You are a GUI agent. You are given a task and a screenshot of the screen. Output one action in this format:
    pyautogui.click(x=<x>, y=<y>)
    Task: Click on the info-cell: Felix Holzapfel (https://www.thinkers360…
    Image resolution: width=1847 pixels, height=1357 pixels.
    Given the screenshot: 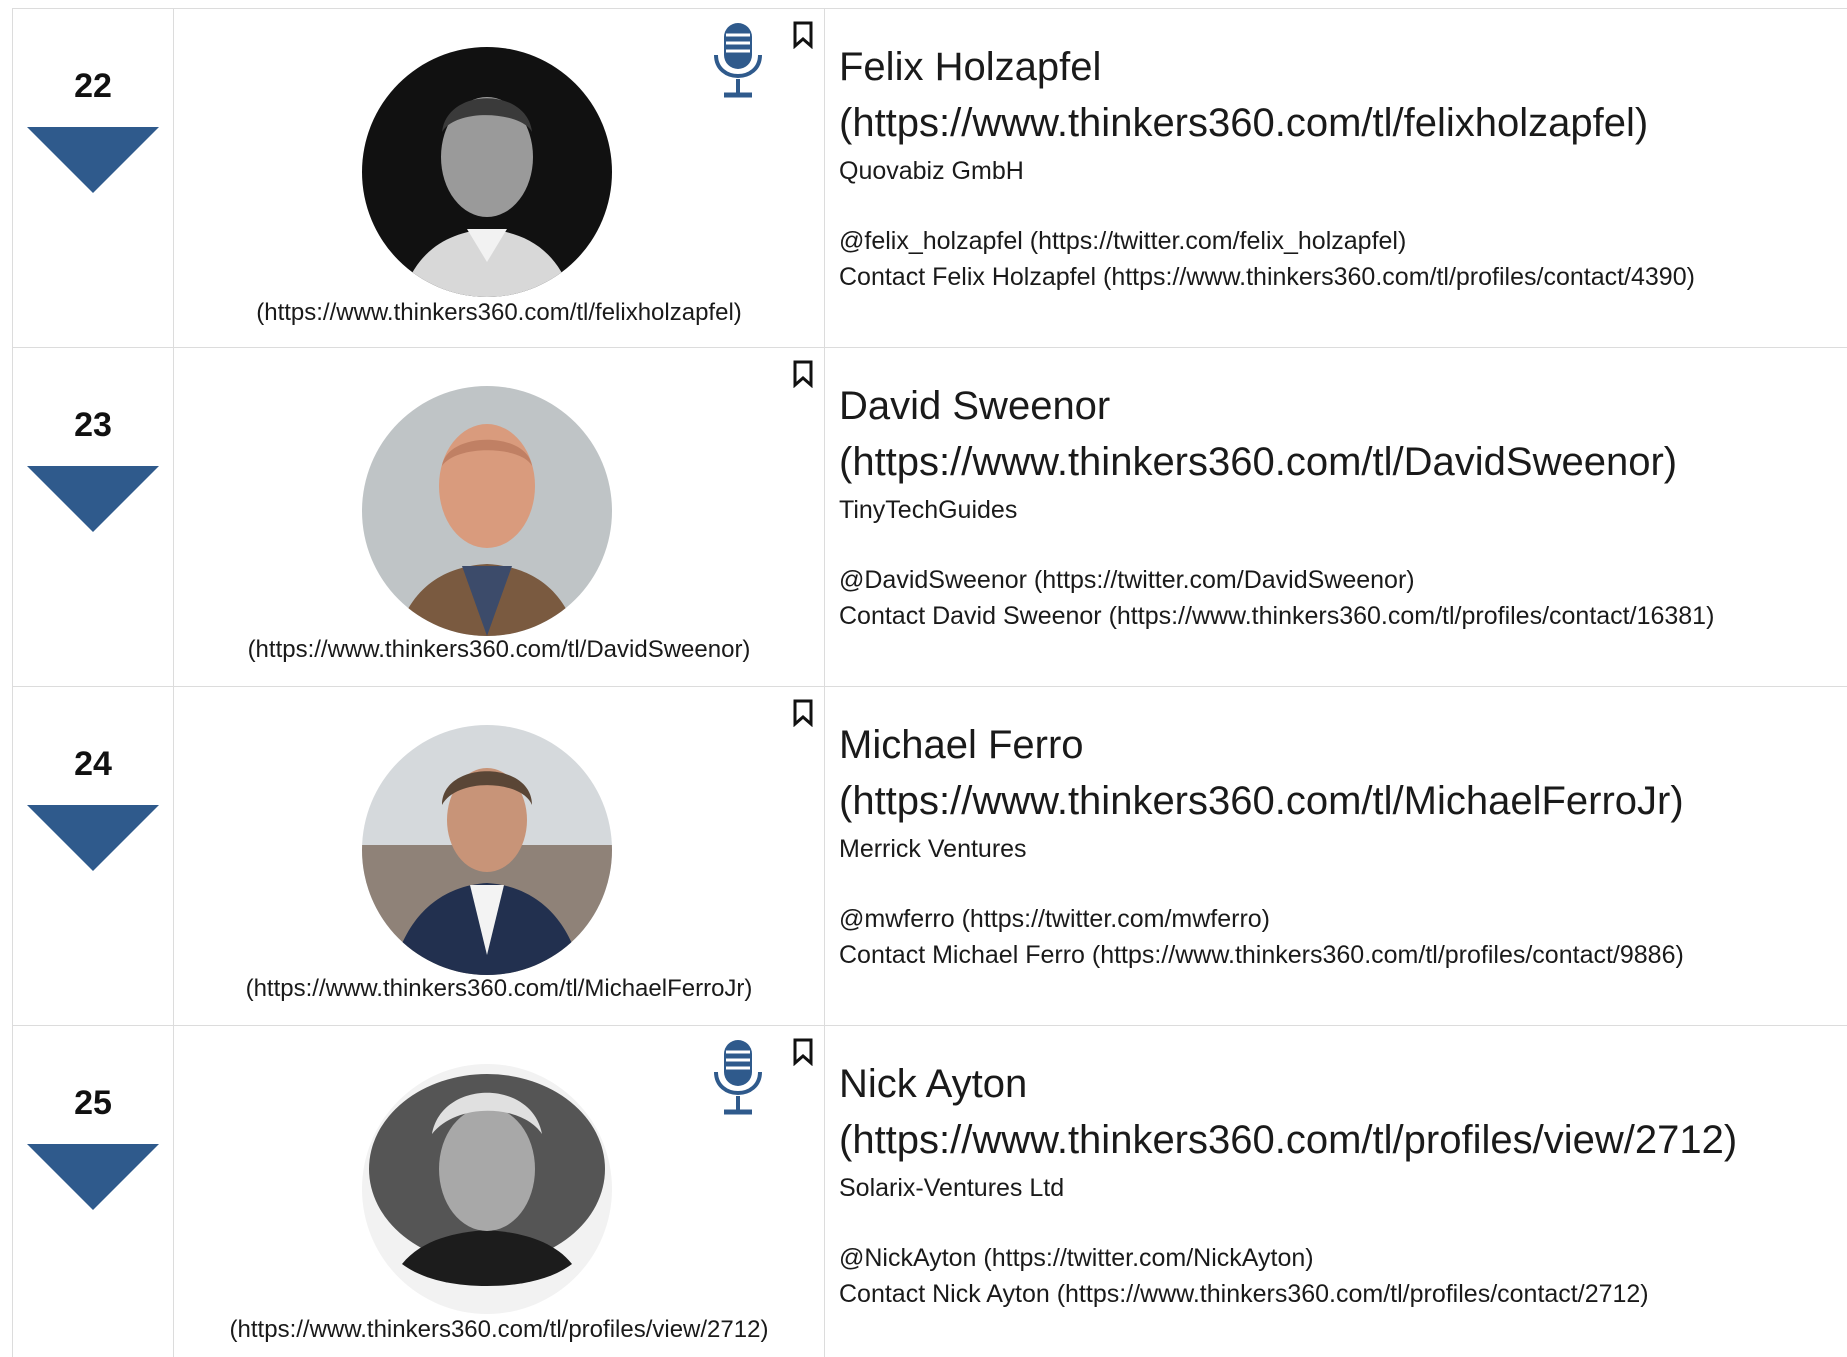 What is the action you would take?
    pyautogui.click(x=1336, y=178)
    